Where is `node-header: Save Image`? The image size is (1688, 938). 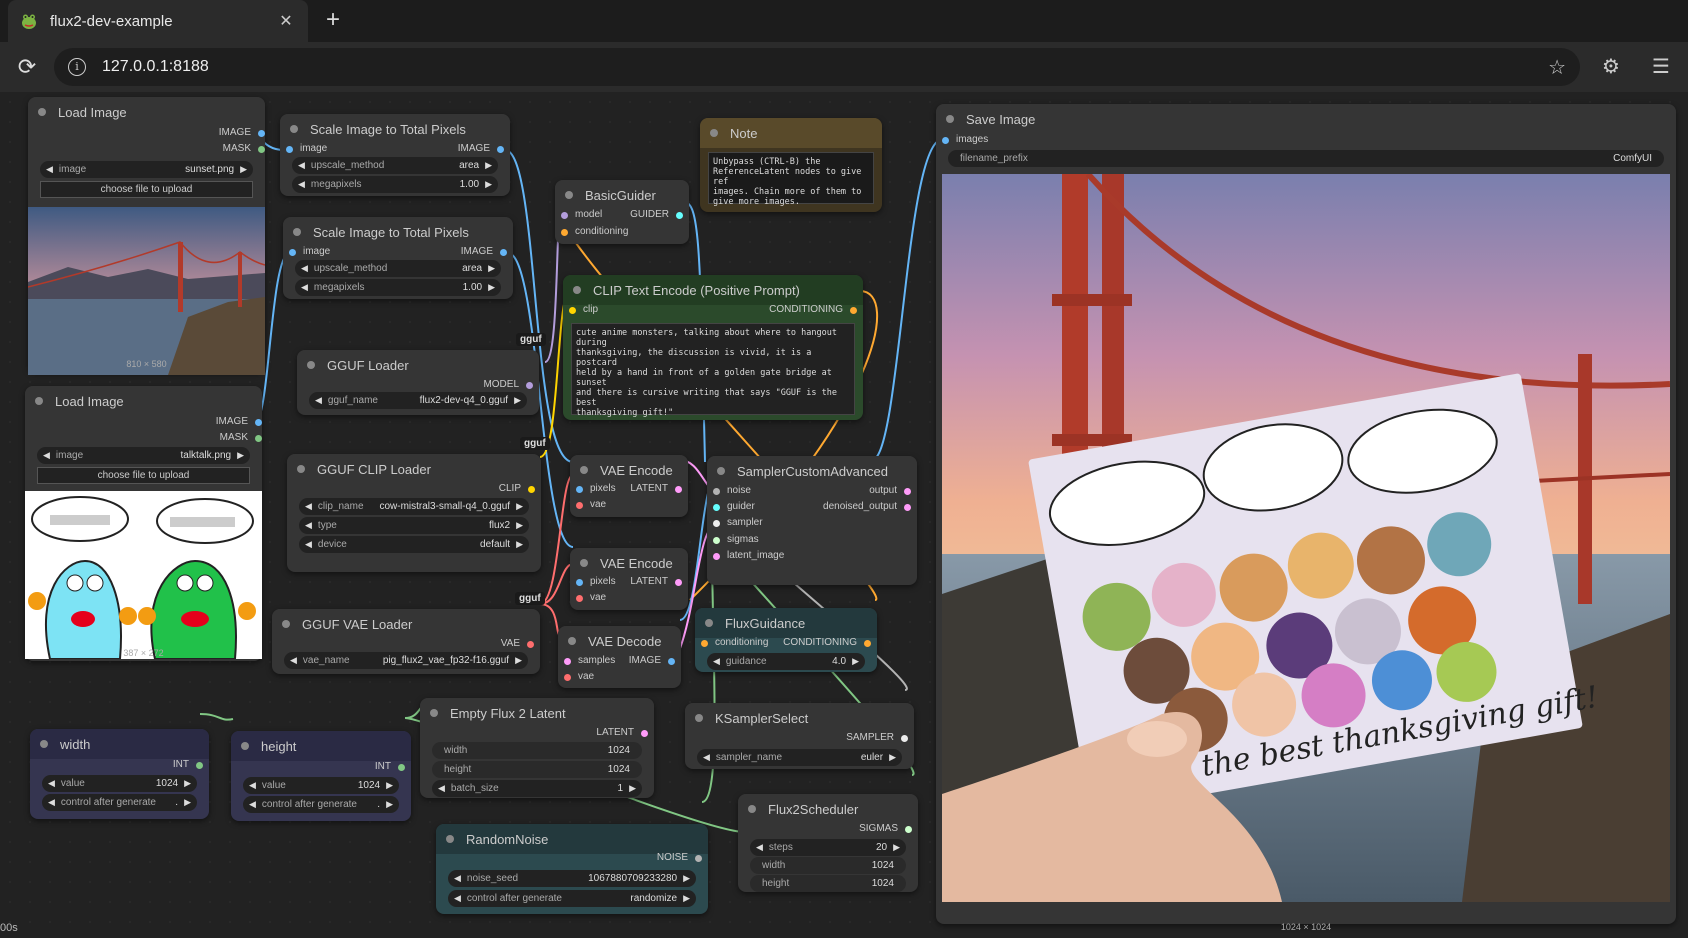
node-header: Save Image is located at coordinates (1306, 119).